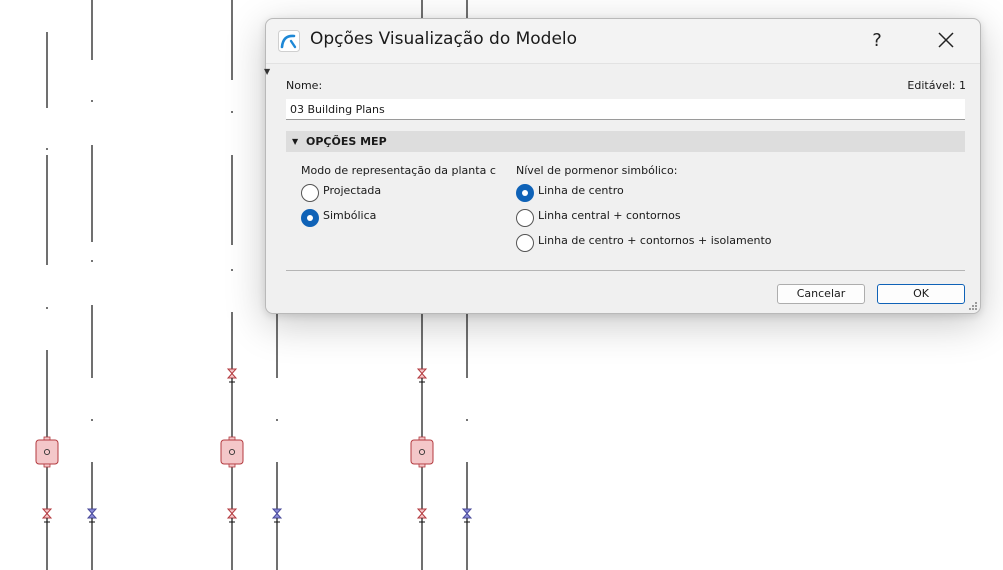  What do you see at coordinates (609, 215) in the screenshot?
I see `radio-label: Linha central + contornos` at bounding box center [609, 215].